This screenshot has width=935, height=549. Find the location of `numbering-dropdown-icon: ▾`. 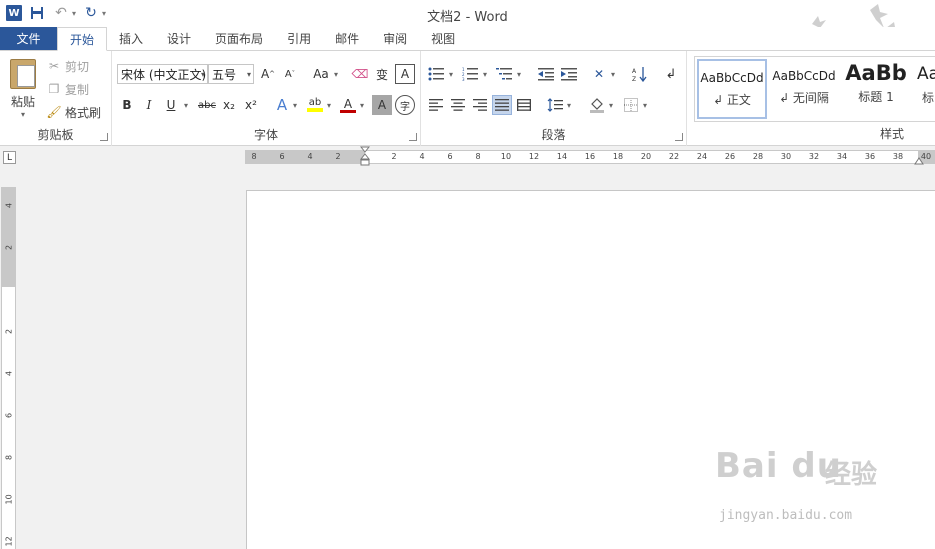

numbering-dropdown-icon: ▾ is located at coordinates (485, 74).